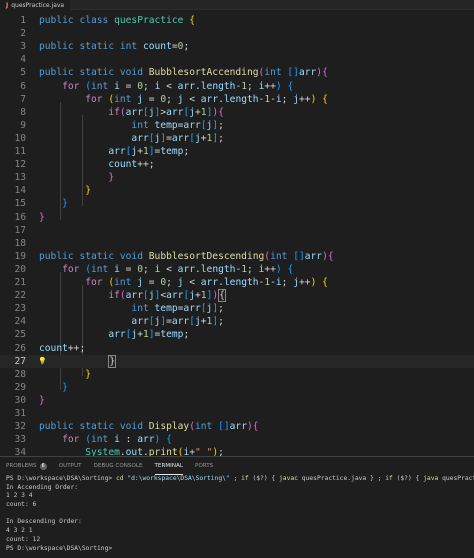 This screenshot has height=558, width=474. What do you see at coordinates (237, 439) in the screenshot?
I see `code-line: 33 for (int i : arr) {` at bounding box center [237, 439].